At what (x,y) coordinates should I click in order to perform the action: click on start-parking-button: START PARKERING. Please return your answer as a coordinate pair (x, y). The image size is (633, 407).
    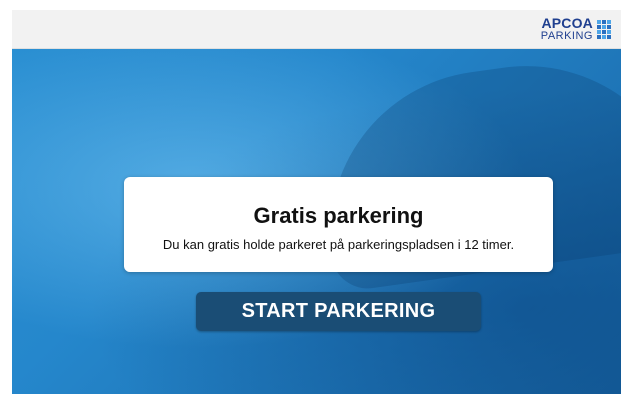
    Looking at the image, I should click on (338, 311).